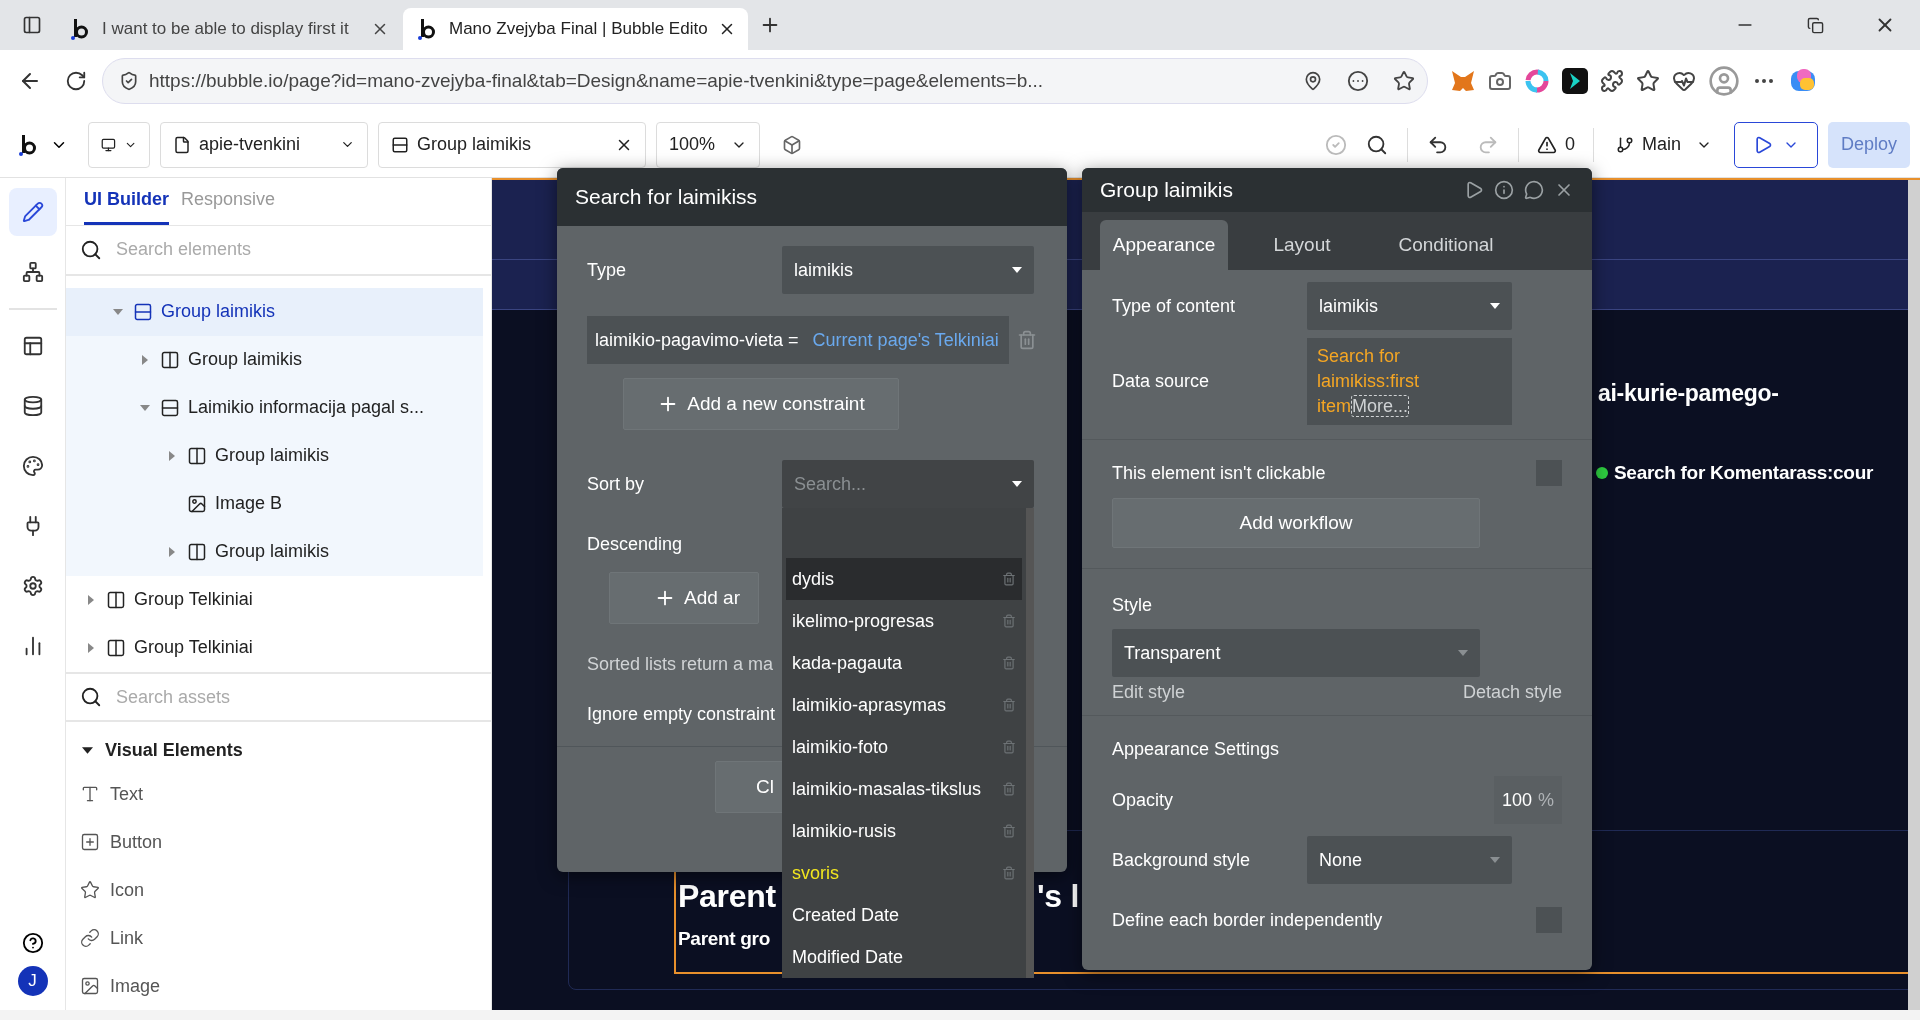 Image resolution: width=1920 pixels, height=1020 pixels. I want to click on site-info-icon, so click(129, 81).